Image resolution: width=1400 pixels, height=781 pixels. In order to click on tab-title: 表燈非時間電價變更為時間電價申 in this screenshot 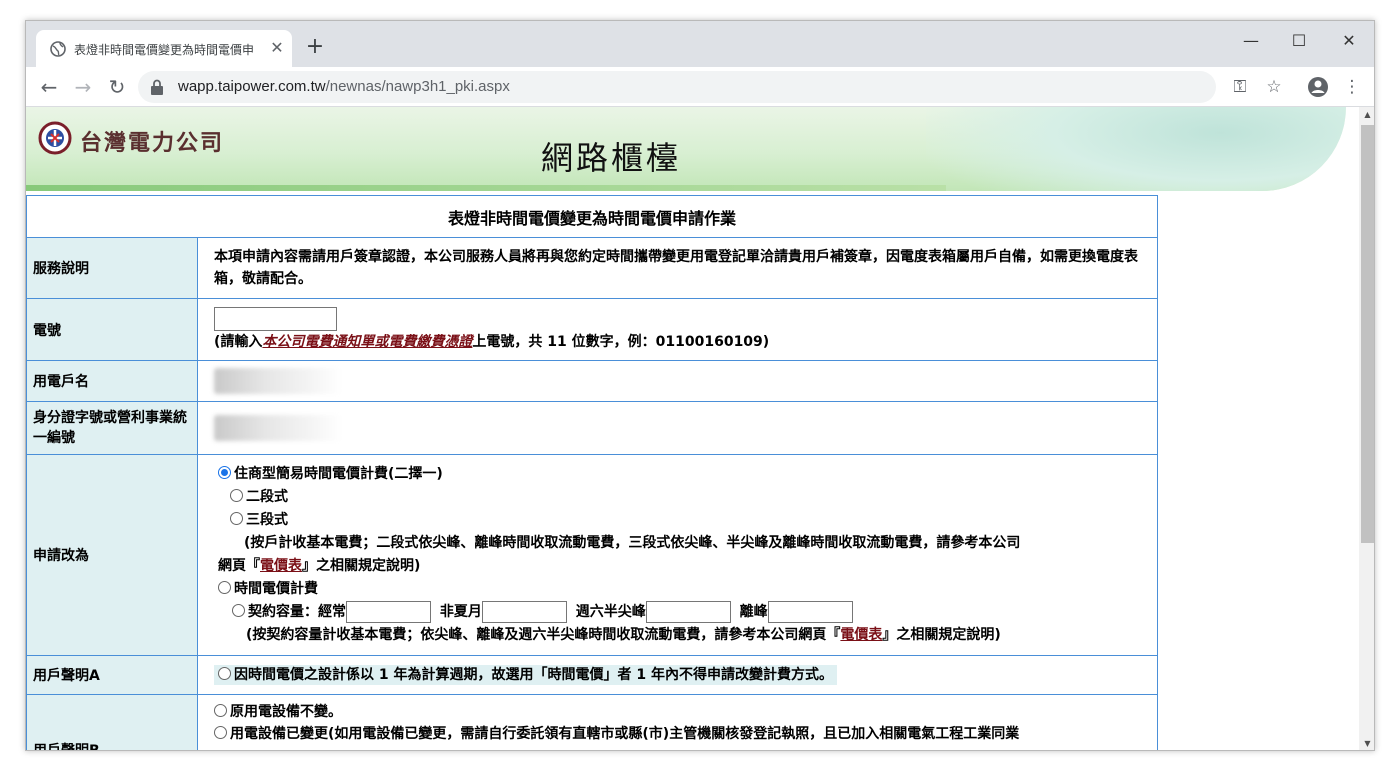, I will do `click(164, 50)`.